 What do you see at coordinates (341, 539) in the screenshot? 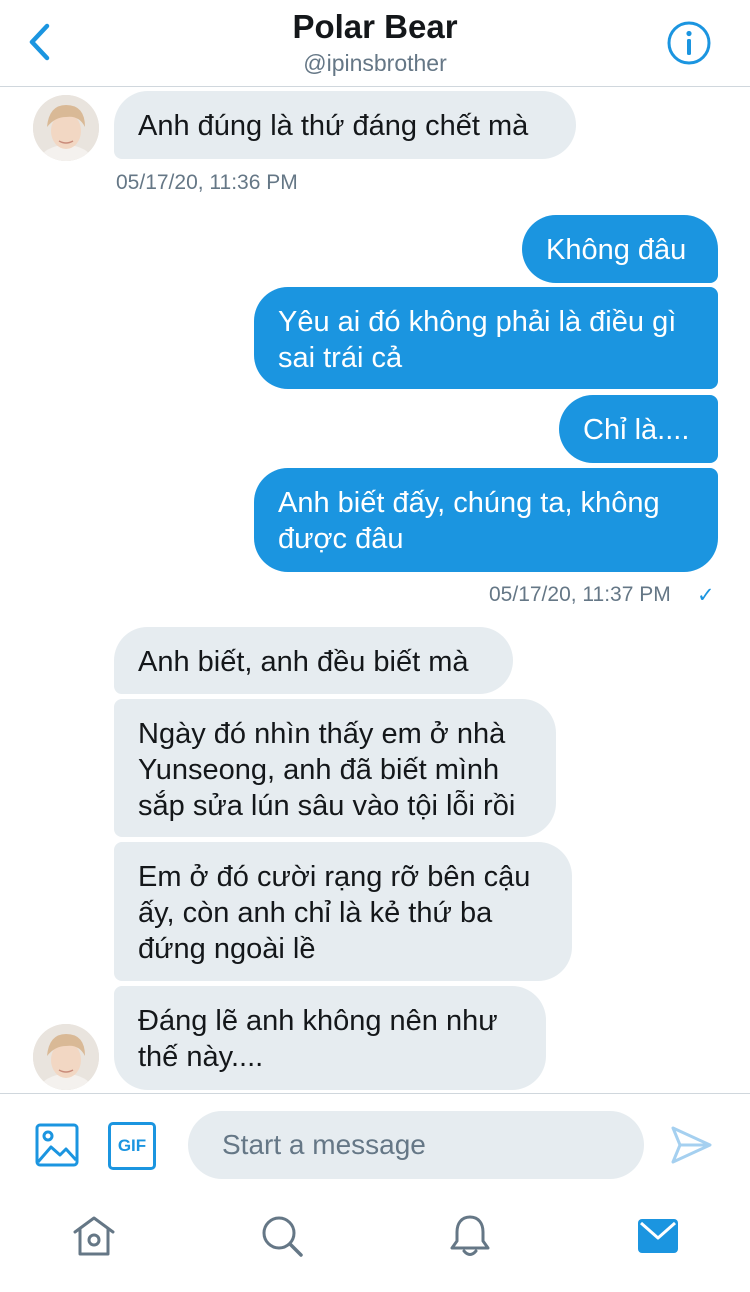
I see `message-text-line: được đâu` at bounding box center [341, 539].